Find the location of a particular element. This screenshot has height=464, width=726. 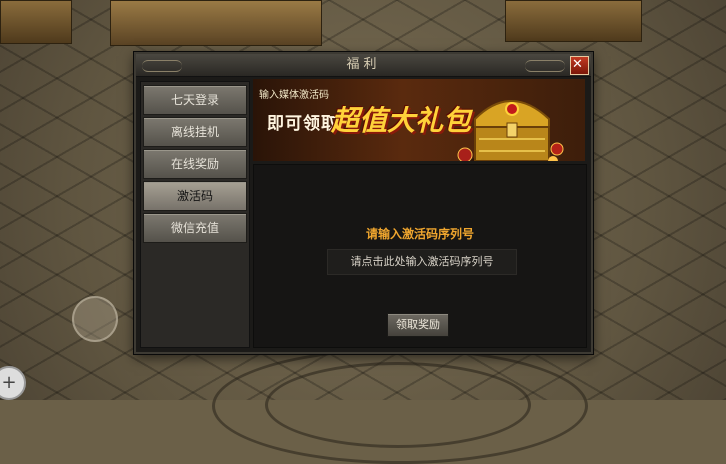

gift-banner: 输入媒体激活码 即可领取 超值大礼包 is located at coordinates (419, 120).